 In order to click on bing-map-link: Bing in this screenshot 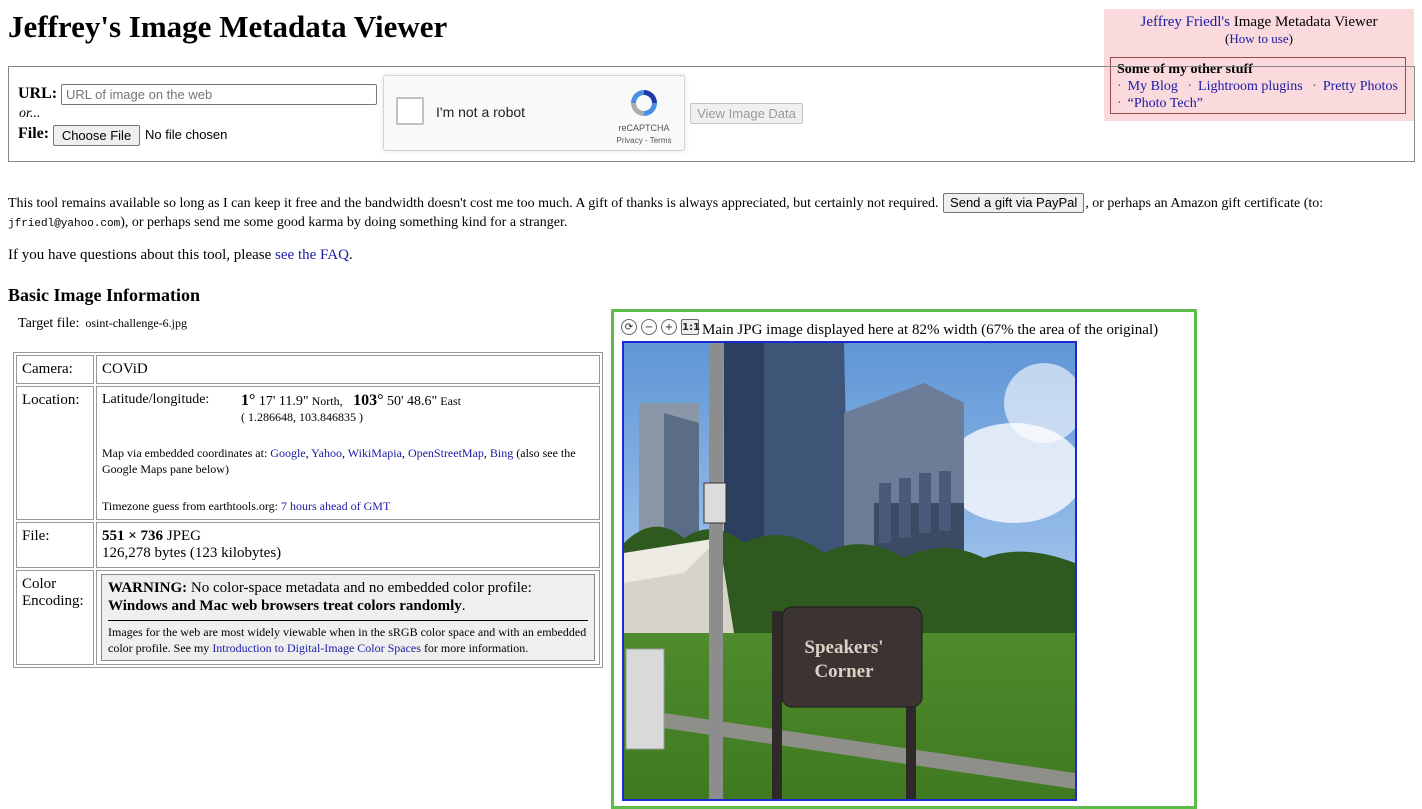, I will do `click(501, 453)`.